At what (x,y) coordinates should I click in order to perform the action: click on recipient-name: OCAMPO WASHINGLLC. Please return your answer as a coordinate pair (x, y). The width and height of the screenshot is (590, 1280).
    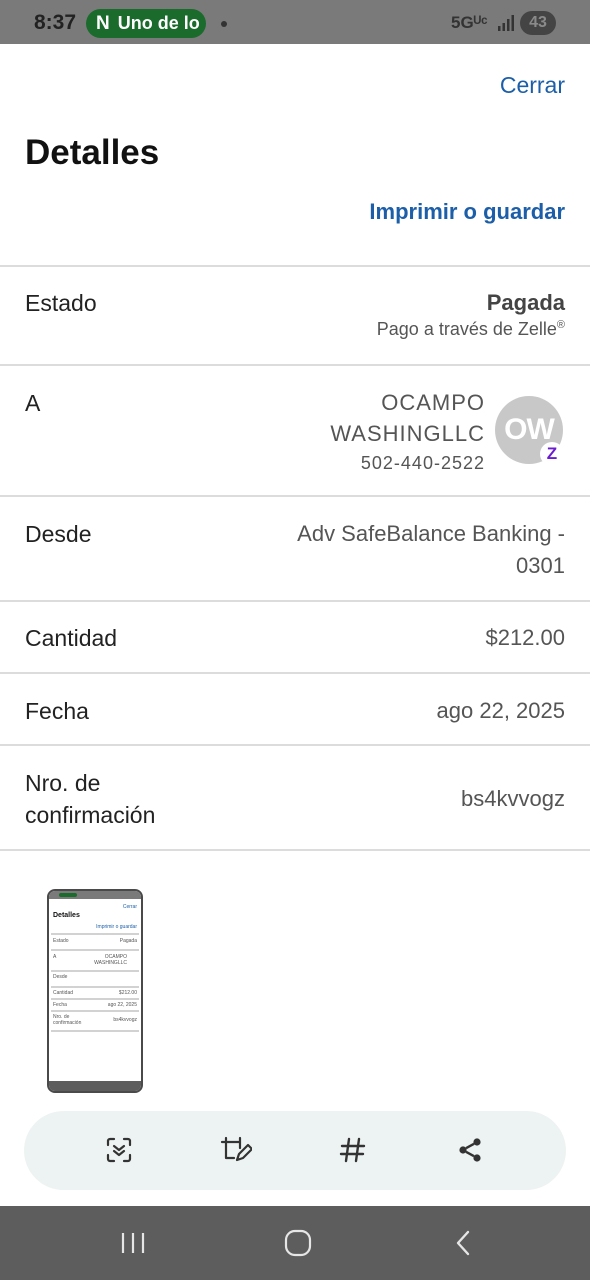
    Looking at the image, I should click on (407, 418).